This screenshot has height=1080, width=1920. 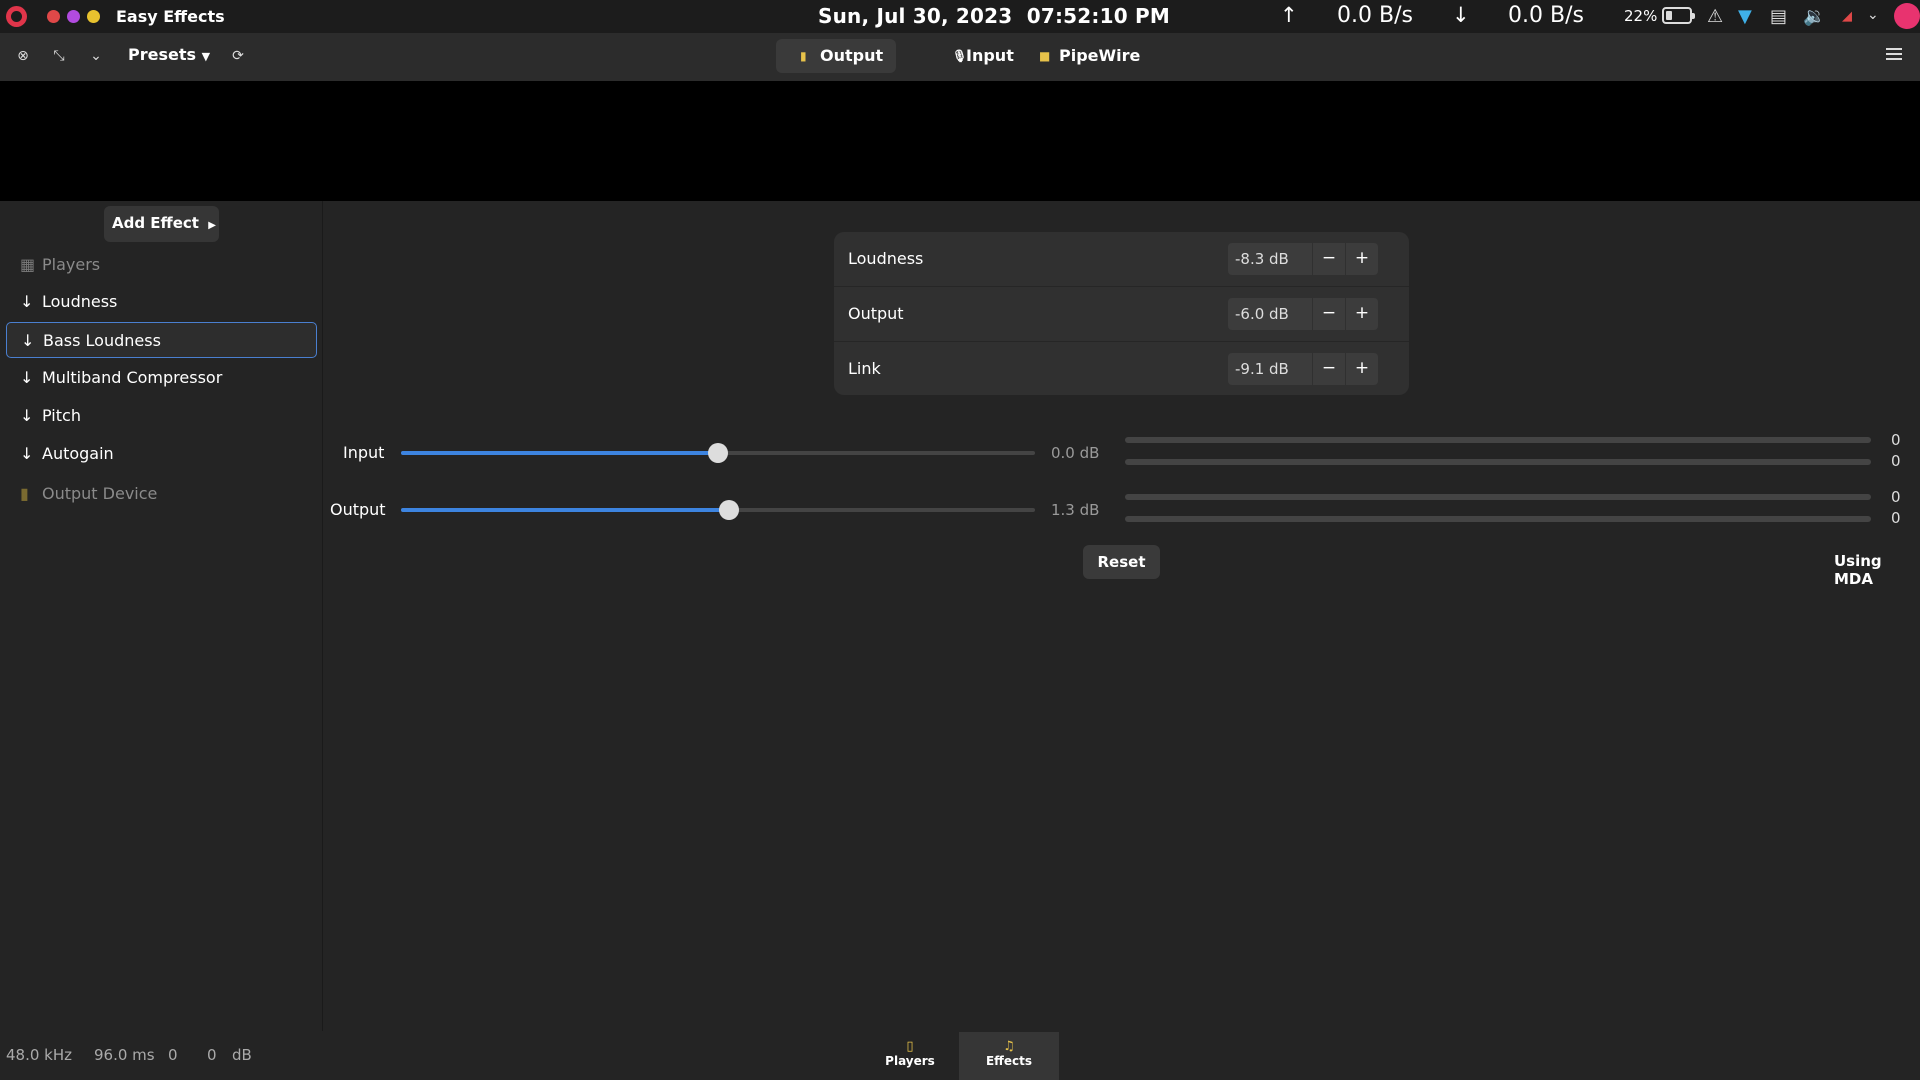 What do you see at coordinates (1814, 16) in the screenshot?
I see `volume-icon: 🔉` at bounding box center [1814, 16].